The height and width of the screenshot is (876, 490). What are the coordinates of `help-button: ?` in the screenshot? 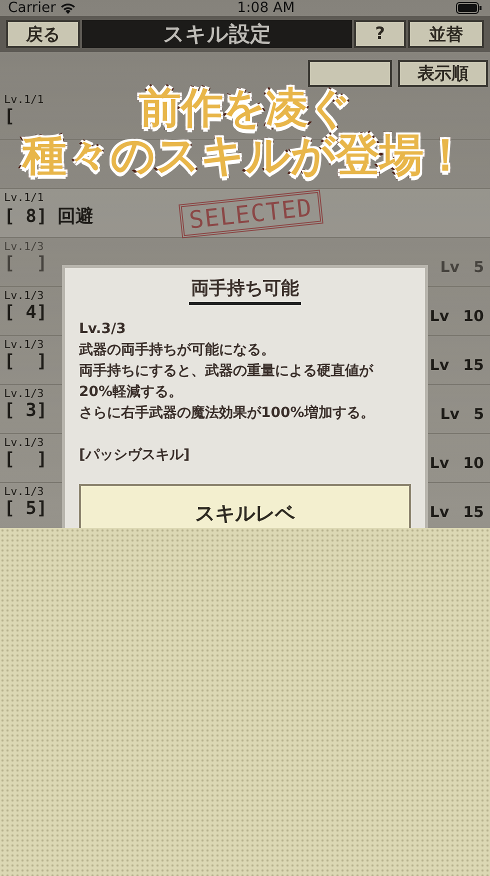 It's located at (380, 34).